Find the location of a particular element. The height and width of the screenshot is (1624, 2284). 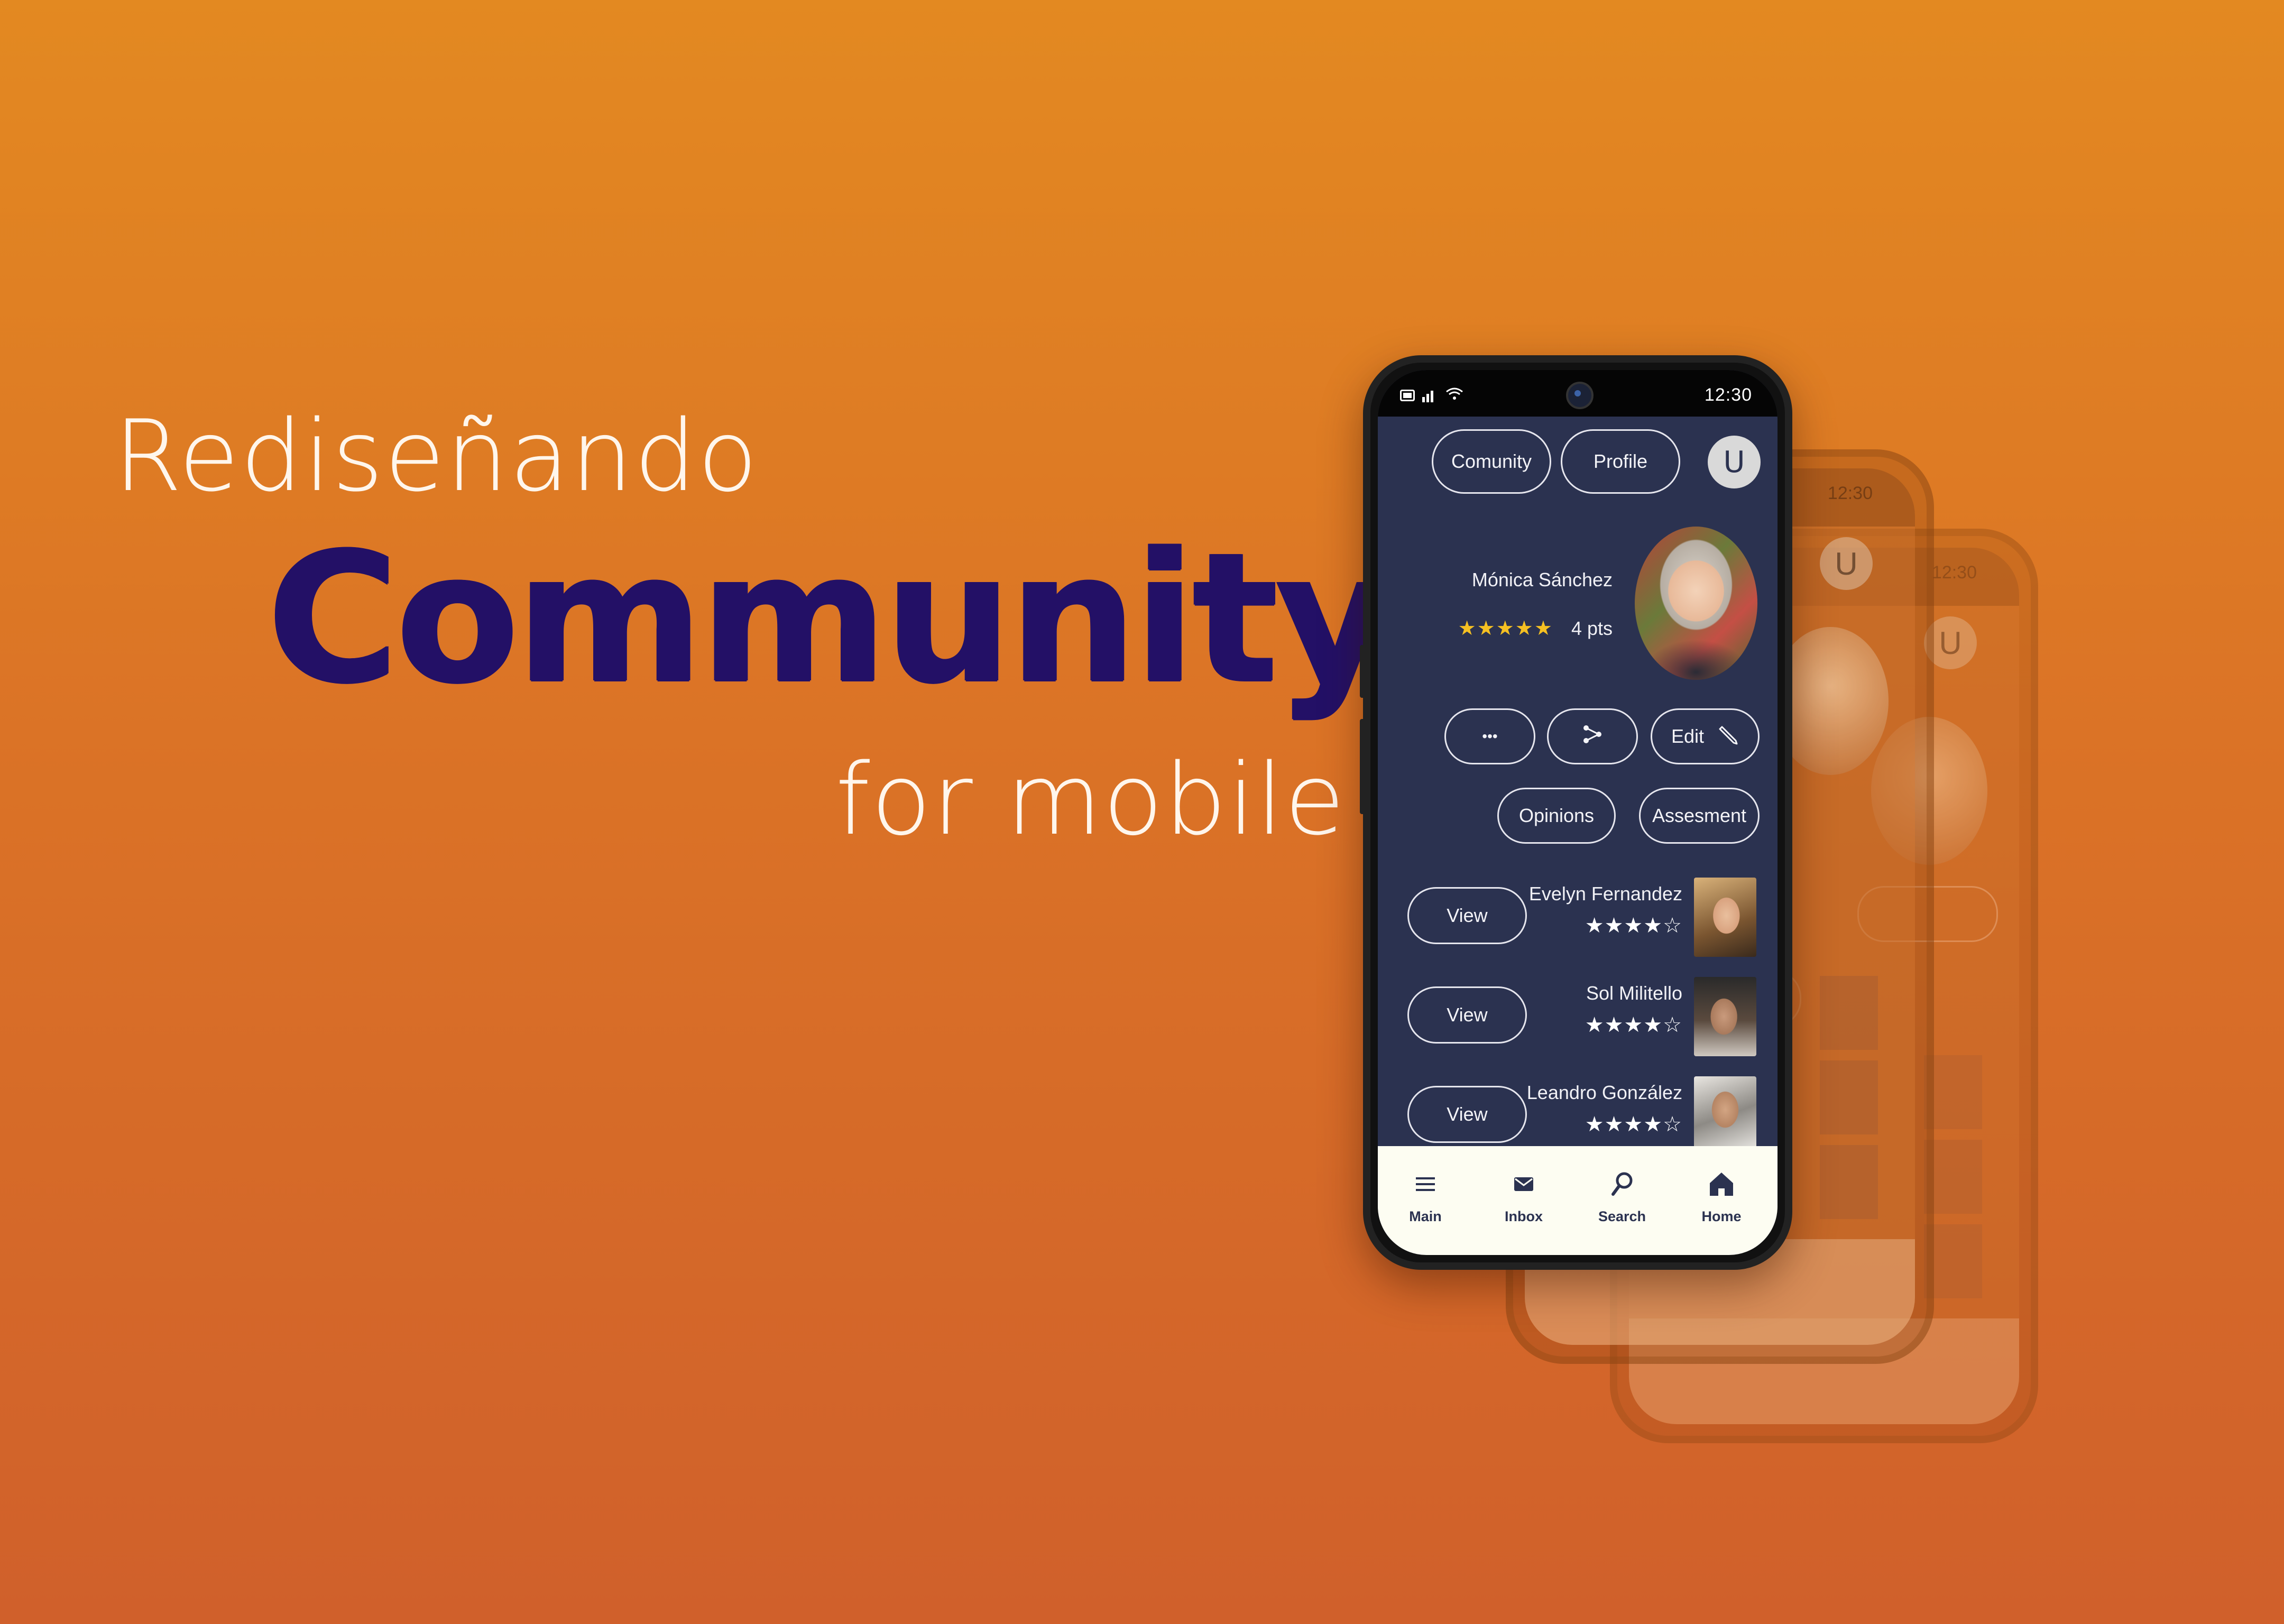

hero-subtitle-bottom: for mobile is located at coordinates (1090, 799).